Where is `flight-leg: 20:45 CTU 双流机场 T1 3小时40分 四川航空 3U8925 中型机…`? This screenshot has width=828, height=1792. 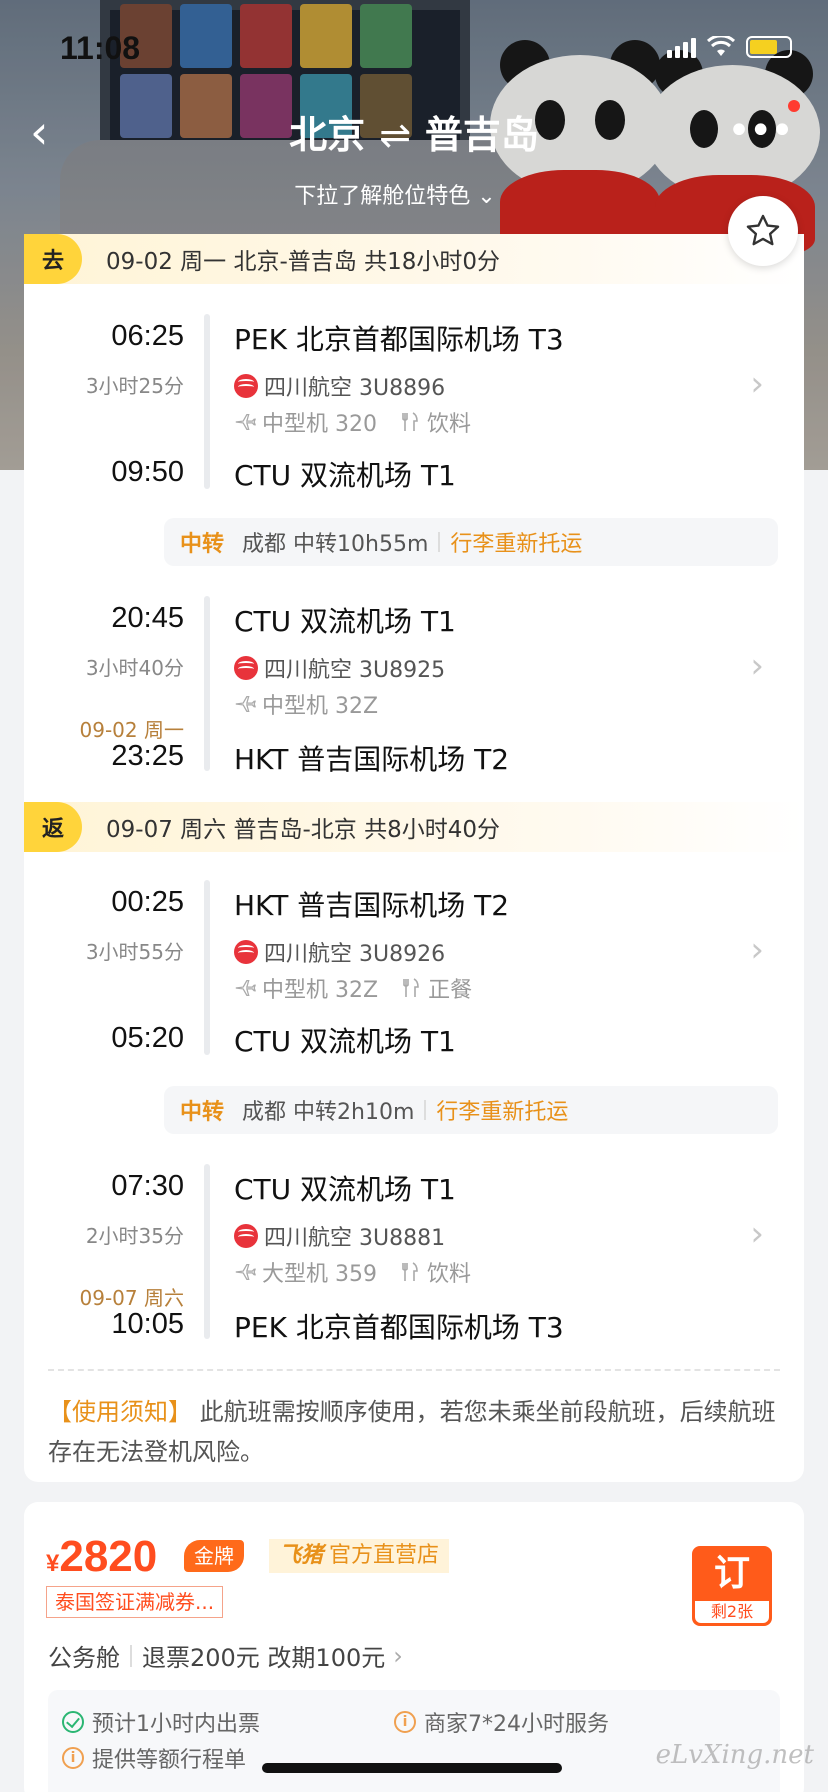
flight-leg: 20:45 CTU 双流机场 T1 3小时40分 四川航空 3U8925 中型机… is located at coordinates (414, 686).